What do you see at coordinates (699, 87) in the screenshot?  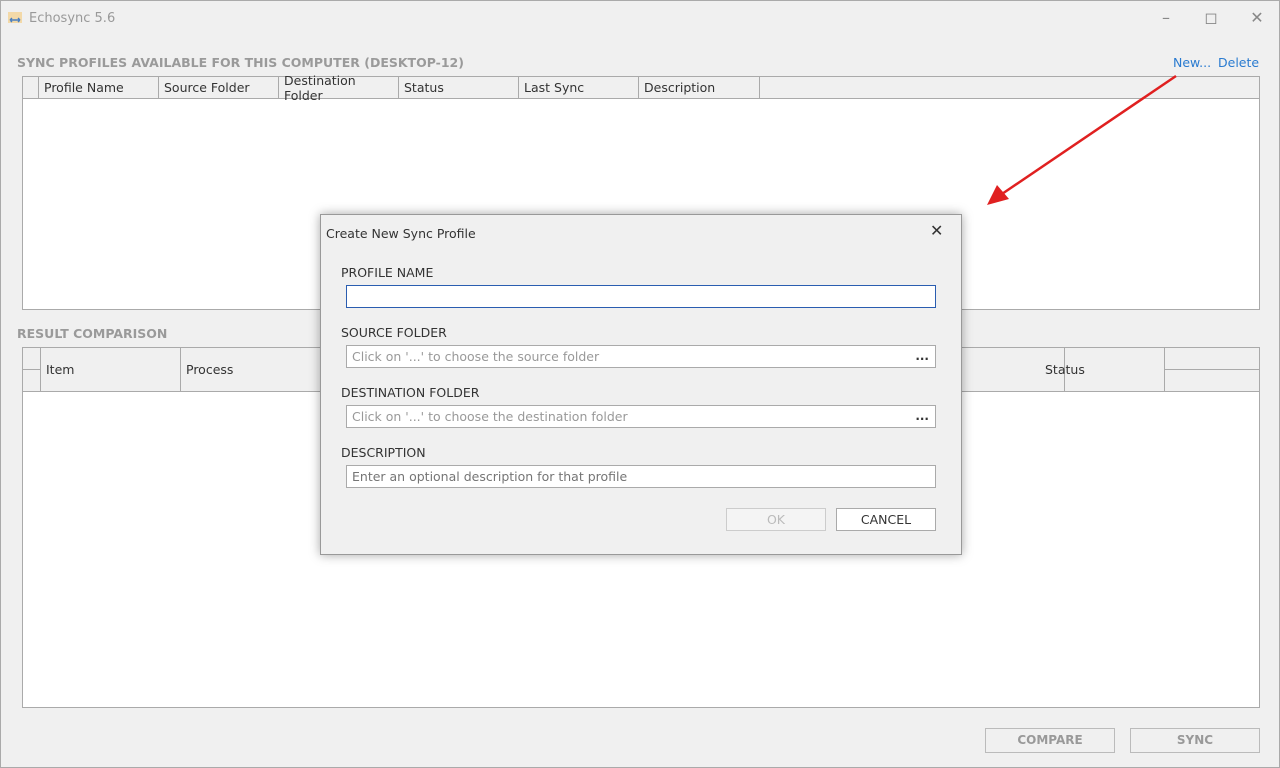 I see `column-header: Description` at bounding box center [699, 87].